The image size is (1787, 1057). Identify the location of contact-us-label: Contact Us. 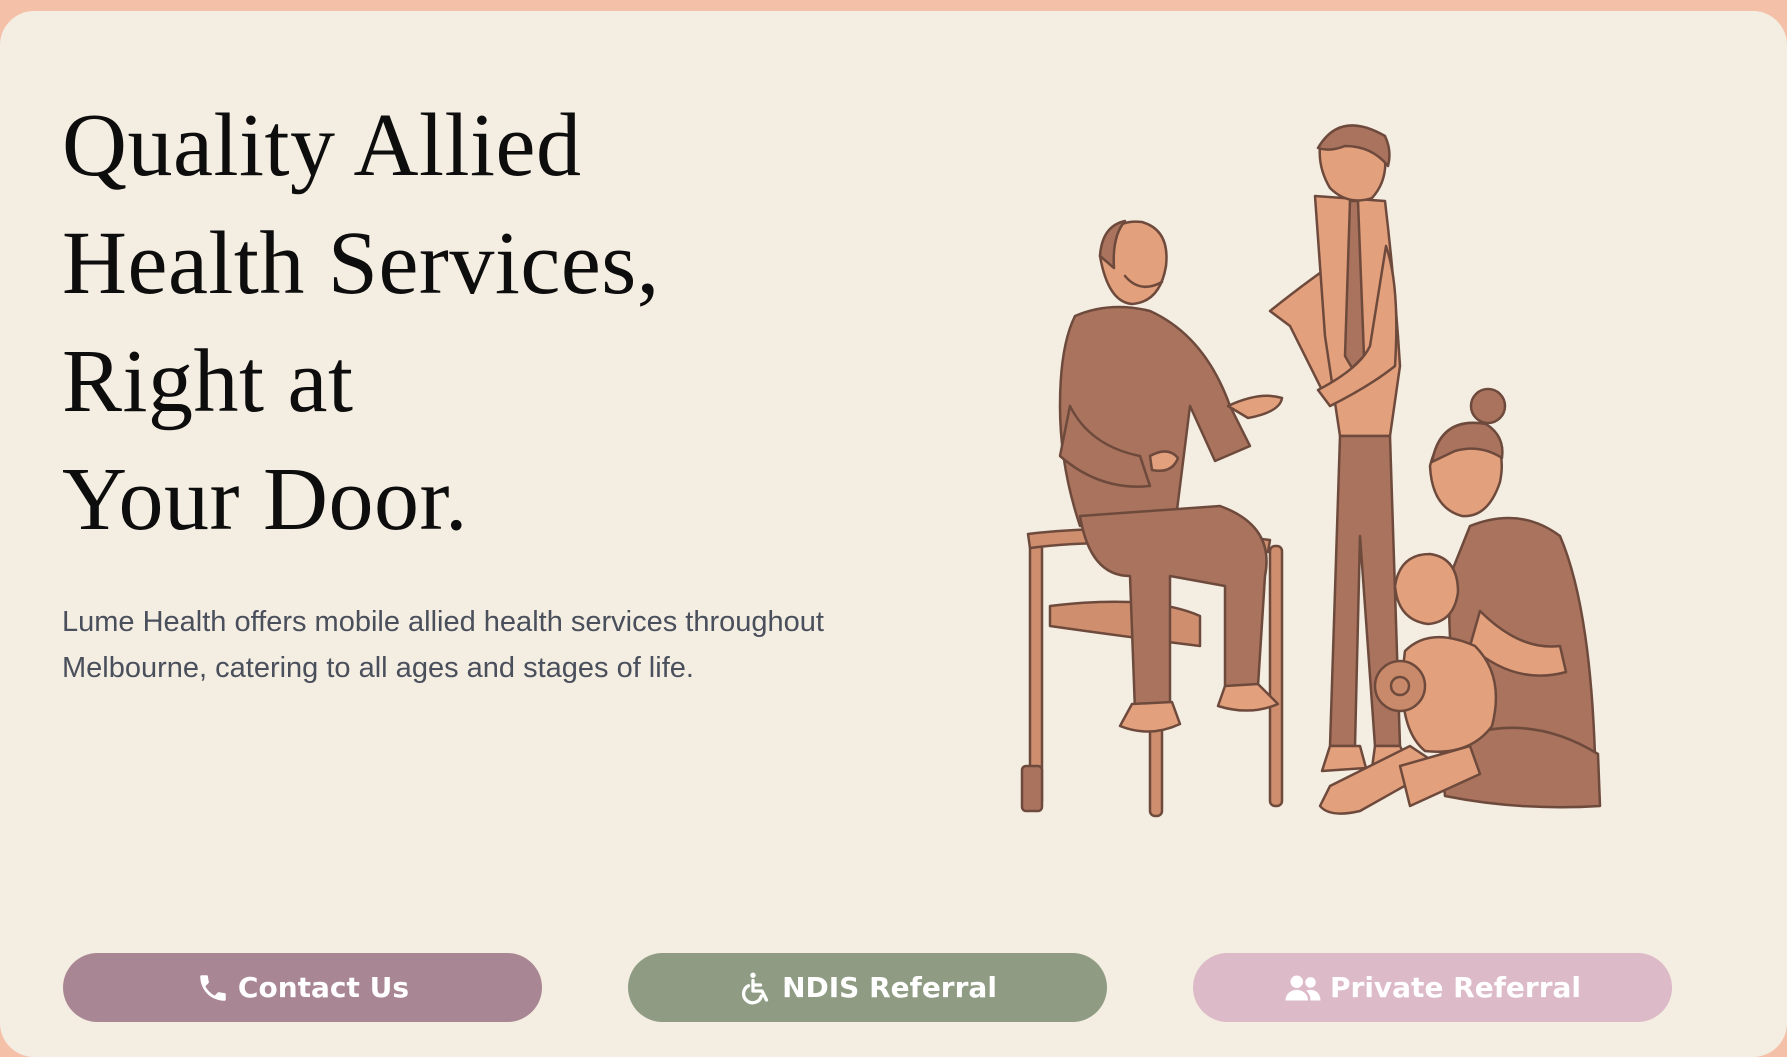
(323, 987).